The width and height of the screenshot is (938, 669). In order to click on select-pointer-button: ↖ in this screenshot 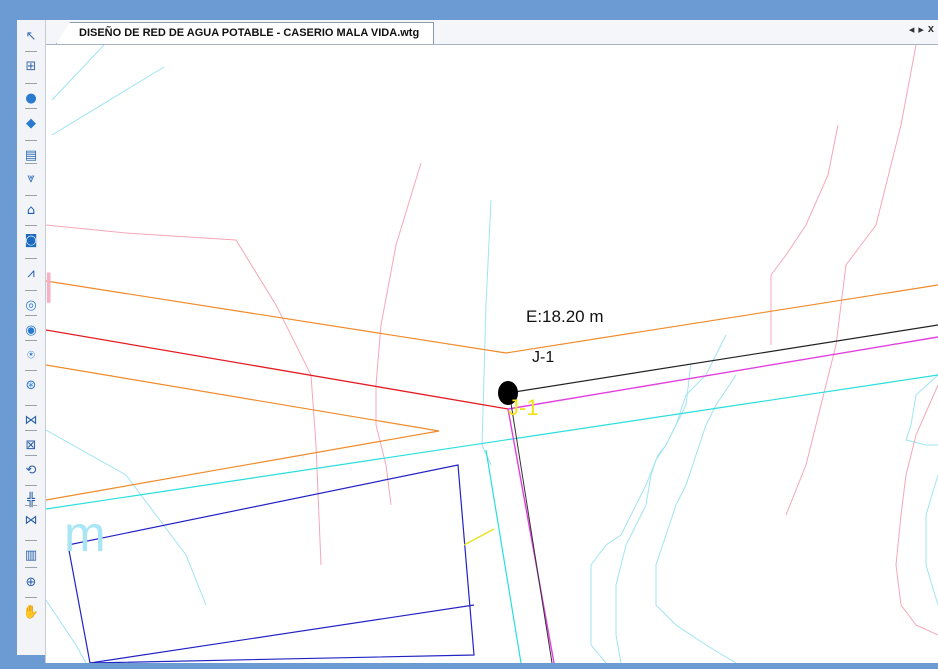, I will do `click(31, 36)`.